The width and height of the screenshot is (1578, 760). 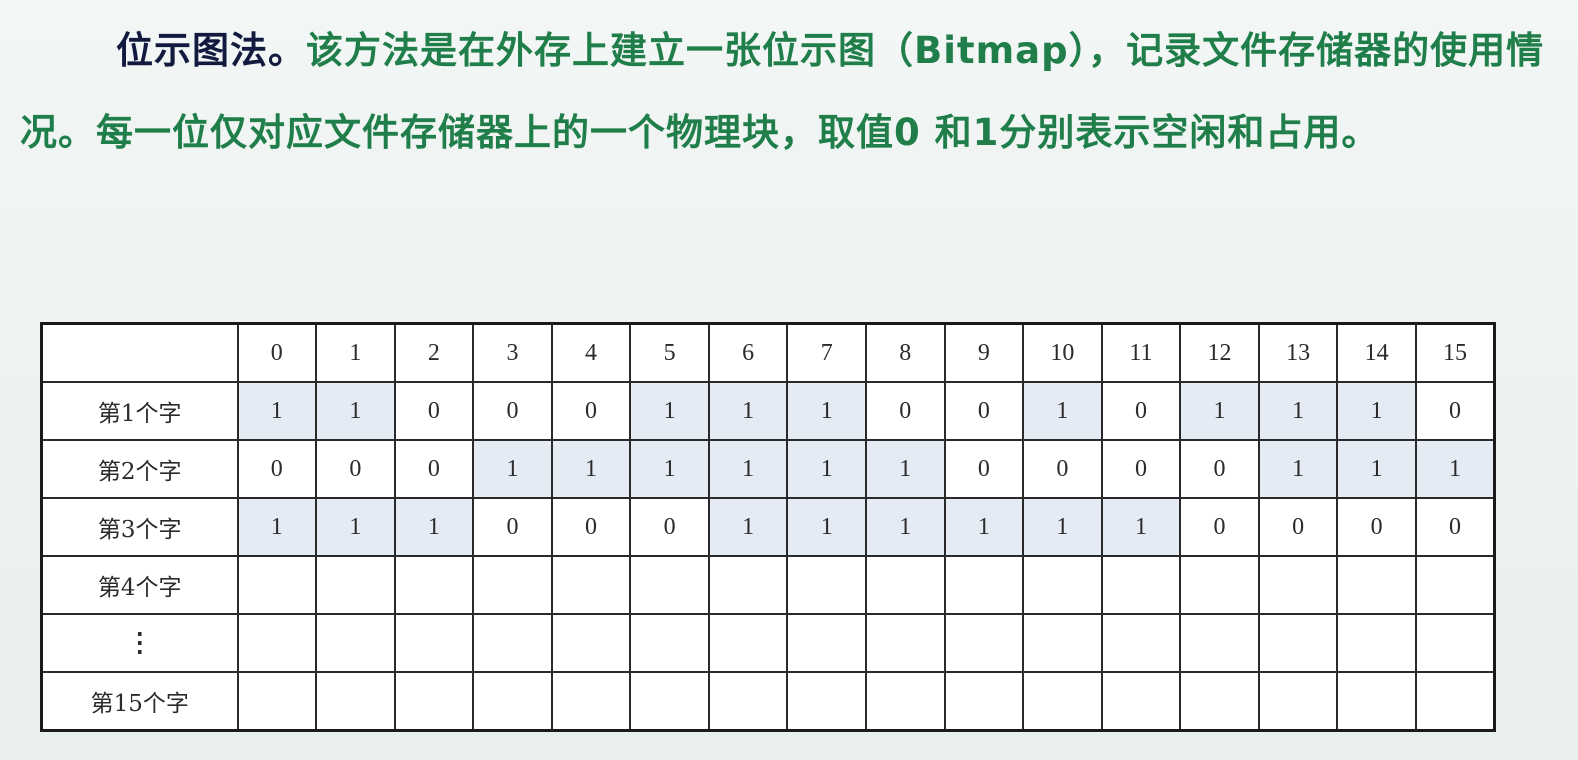 I want to click on row-label: 第1个字, so click(x=139, y=411).